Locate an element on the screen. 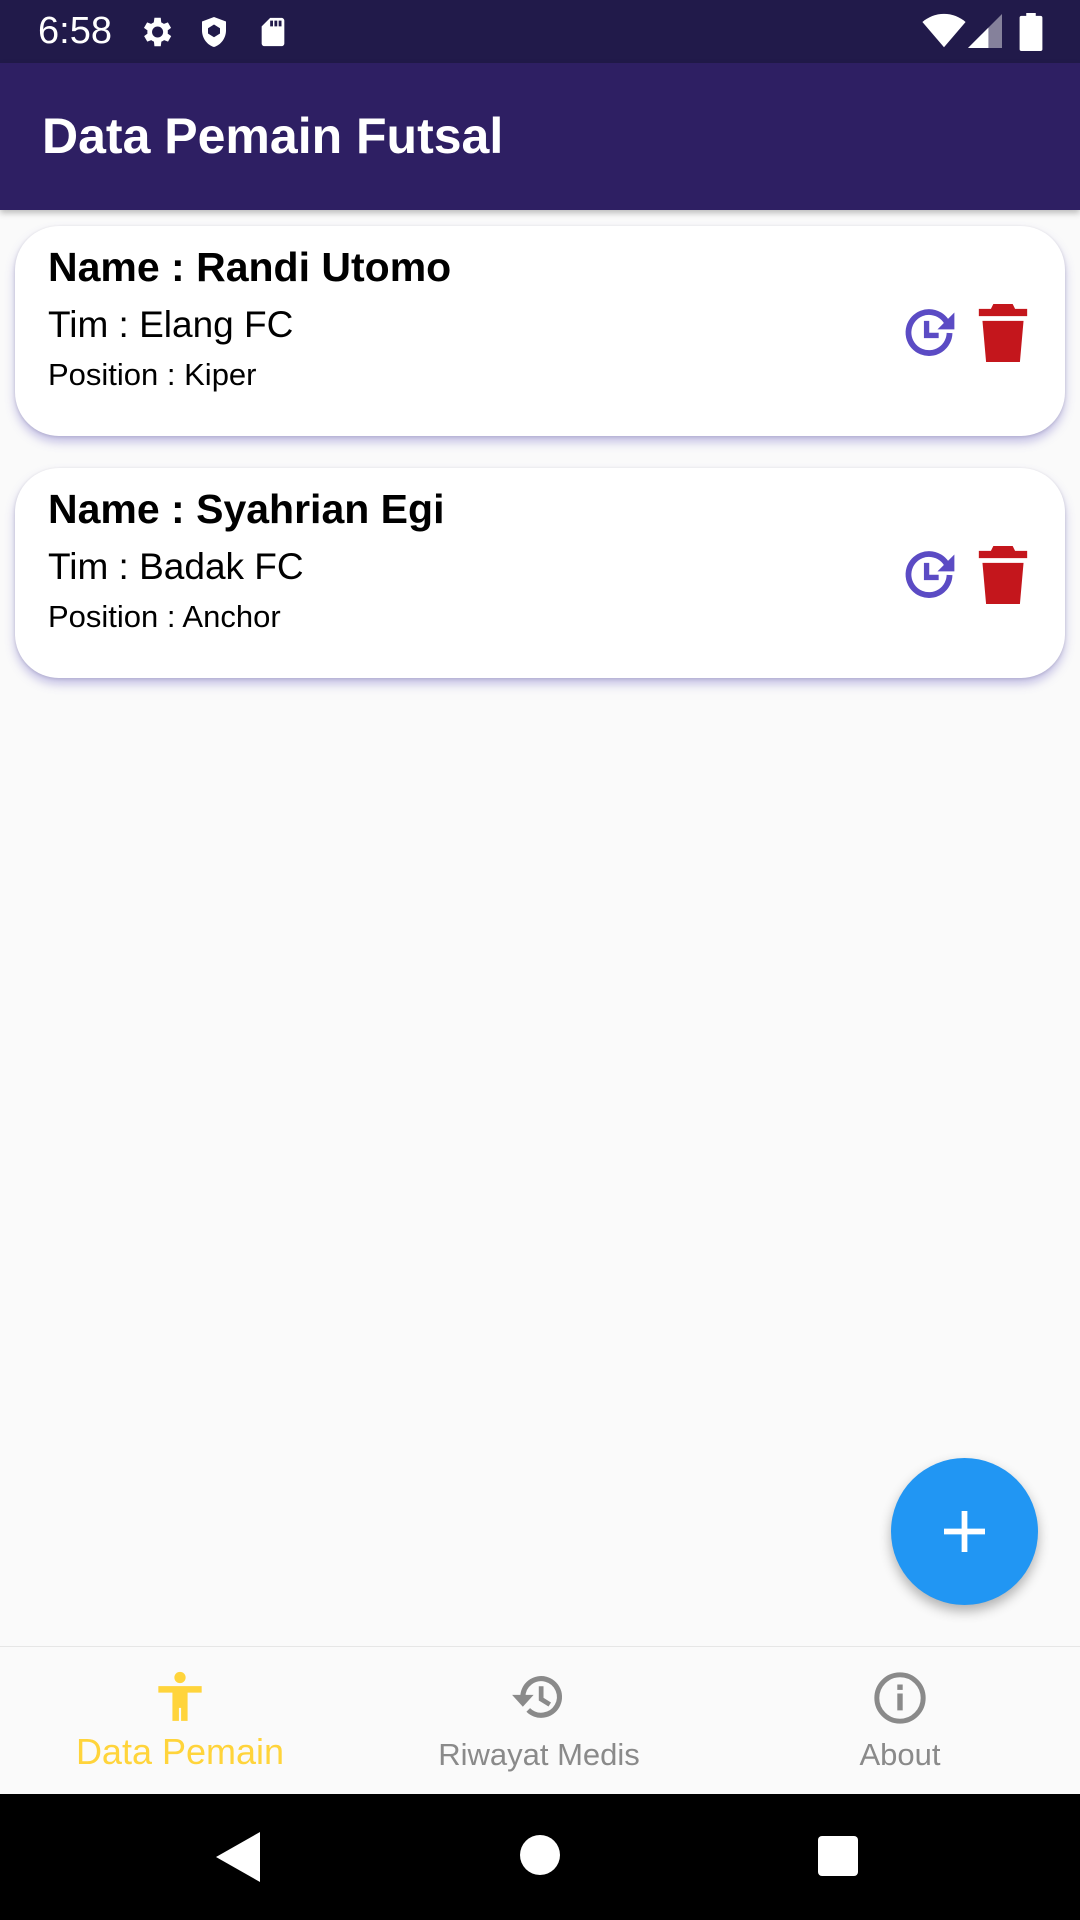  player-team: Tim : Elang FC is located at coordinates (171, 324).